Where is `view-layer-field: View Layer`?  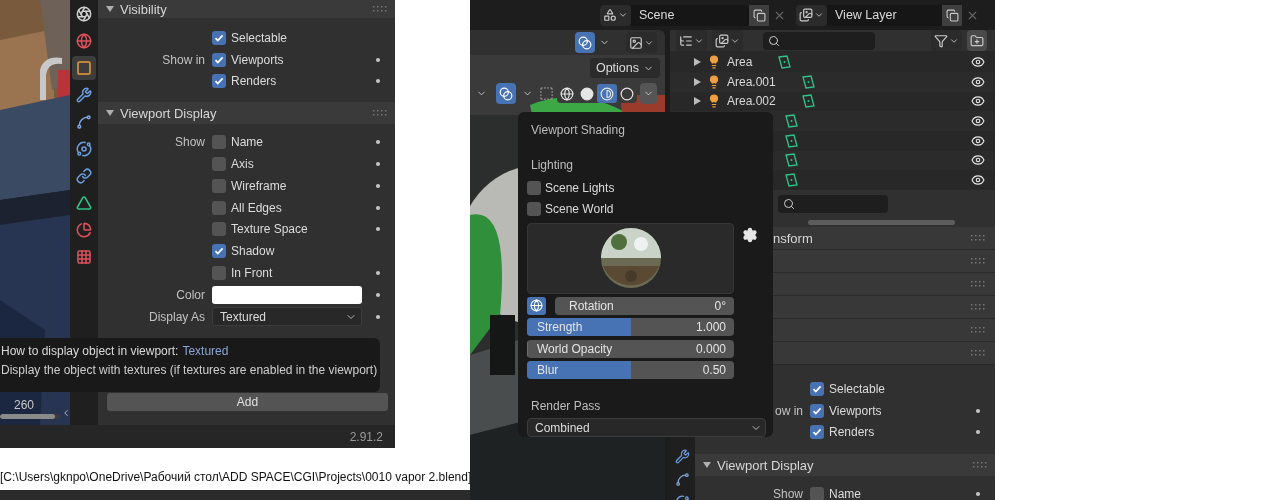
view-layer-field: View Layer is located at coordinates (884, 15).